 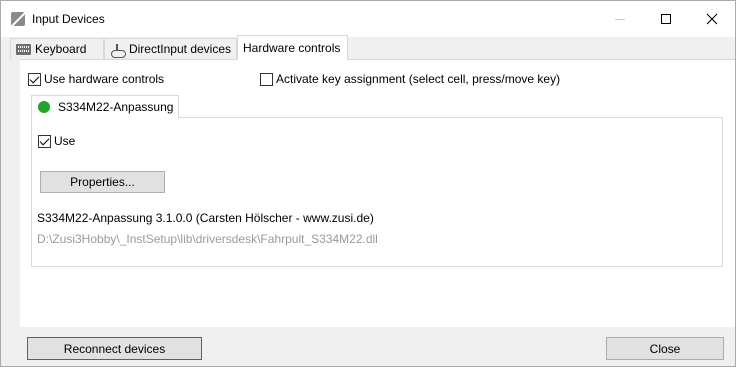 I want to click on maximize-button, so click(x=666, y=19).